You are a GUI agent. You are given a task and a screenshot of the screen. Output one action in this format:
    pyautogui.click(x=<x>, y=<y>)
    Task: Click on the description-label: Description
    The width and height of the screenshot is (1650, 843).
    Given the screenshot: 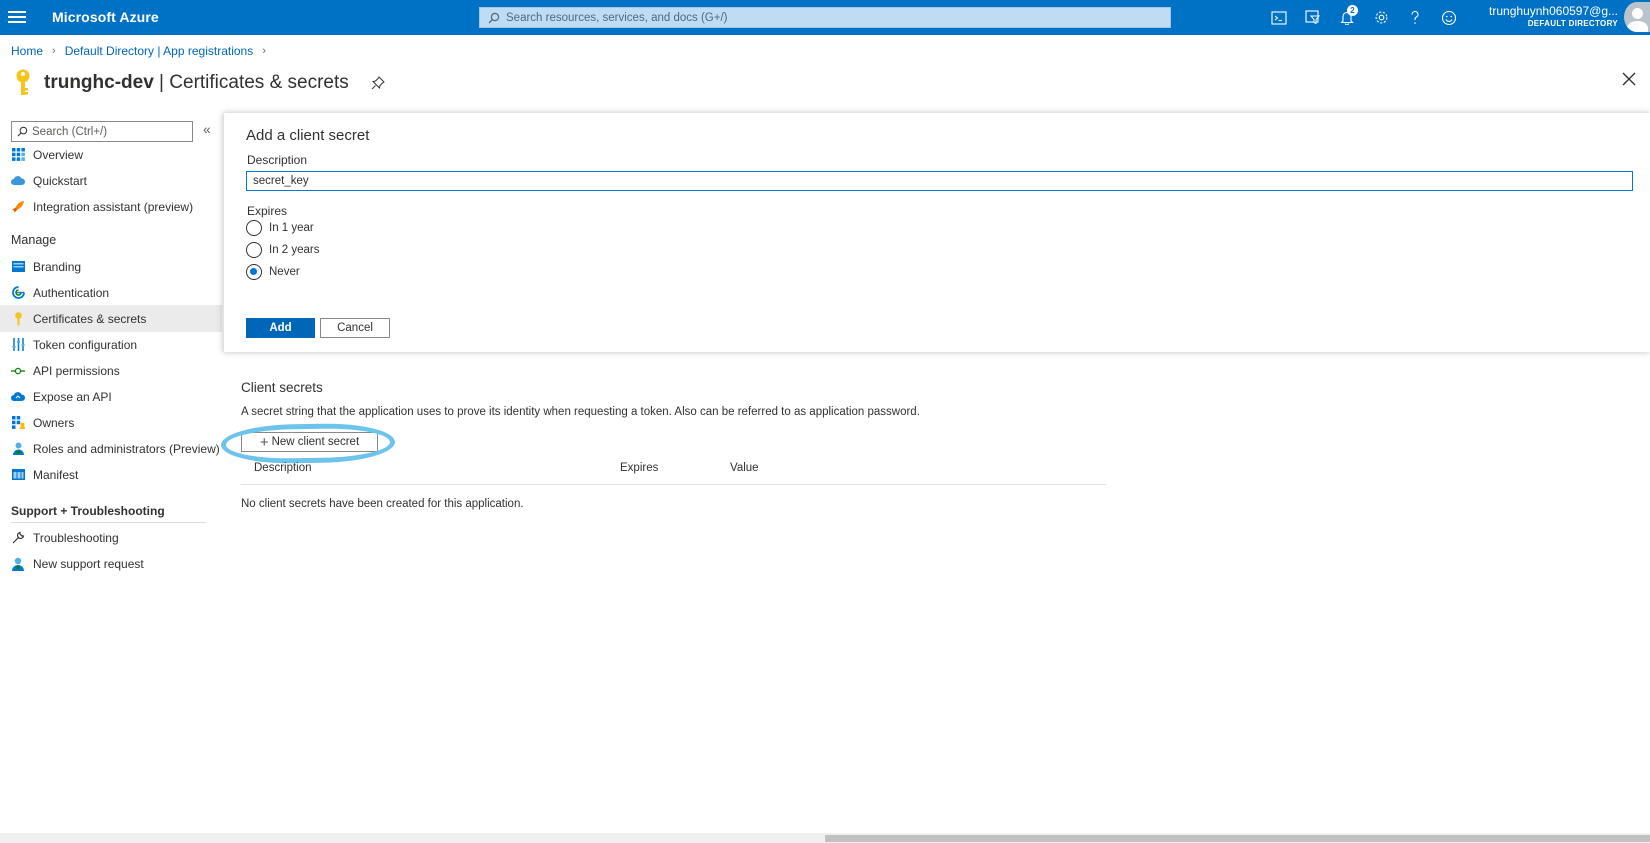 What is the action you would take?
    pyautogui.click(x=277, y=160)
    